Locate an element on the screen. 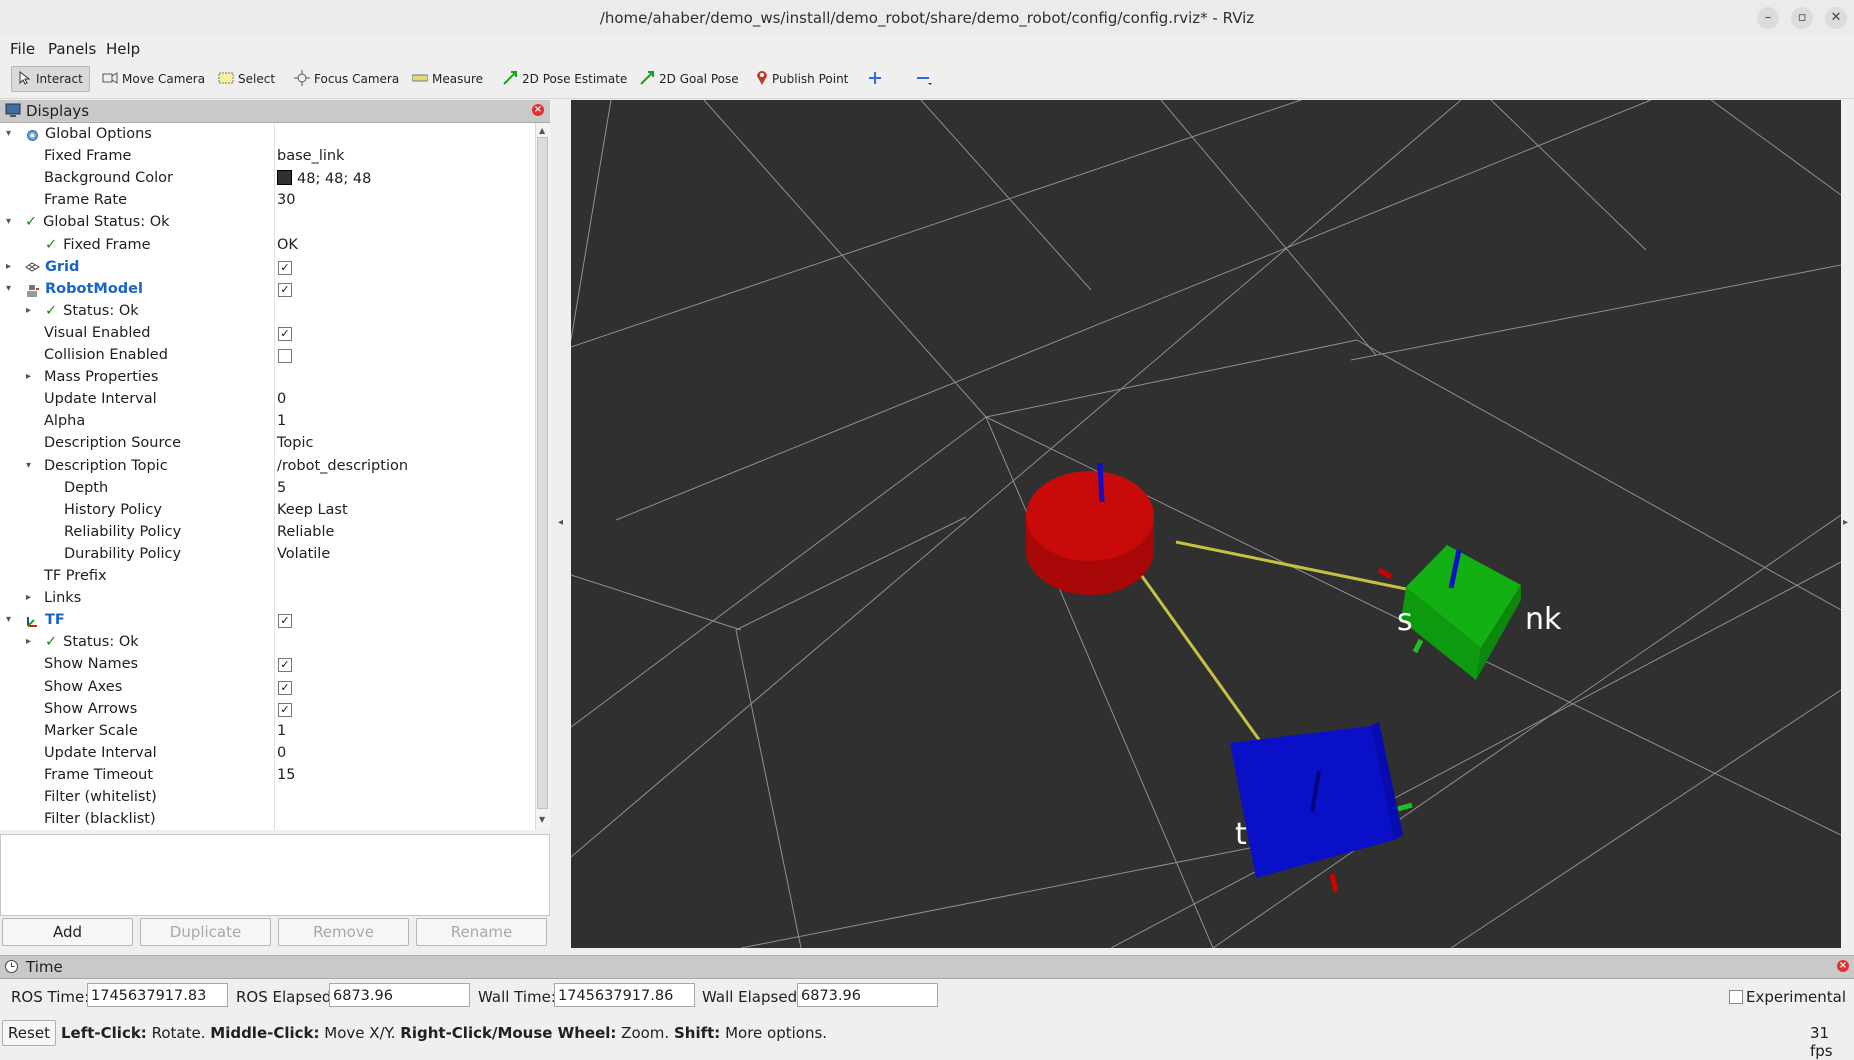  add-tool-button is located at coordinates (875, 79).